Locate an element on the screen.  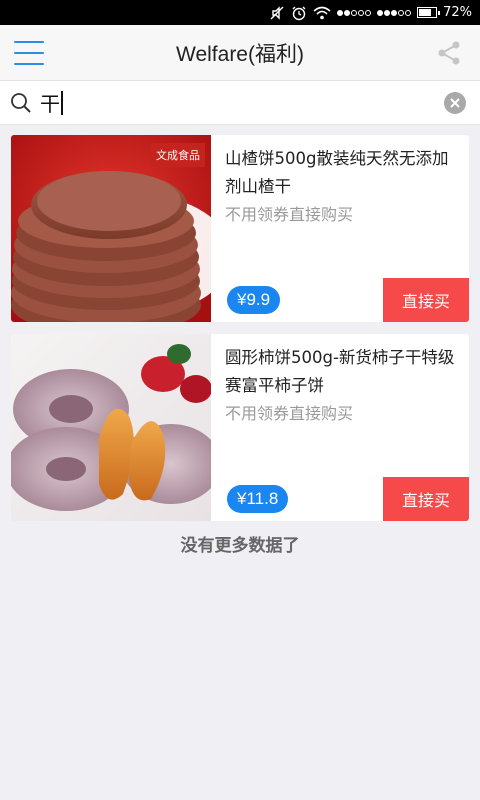
product-image is located at coordinates (111, 427).